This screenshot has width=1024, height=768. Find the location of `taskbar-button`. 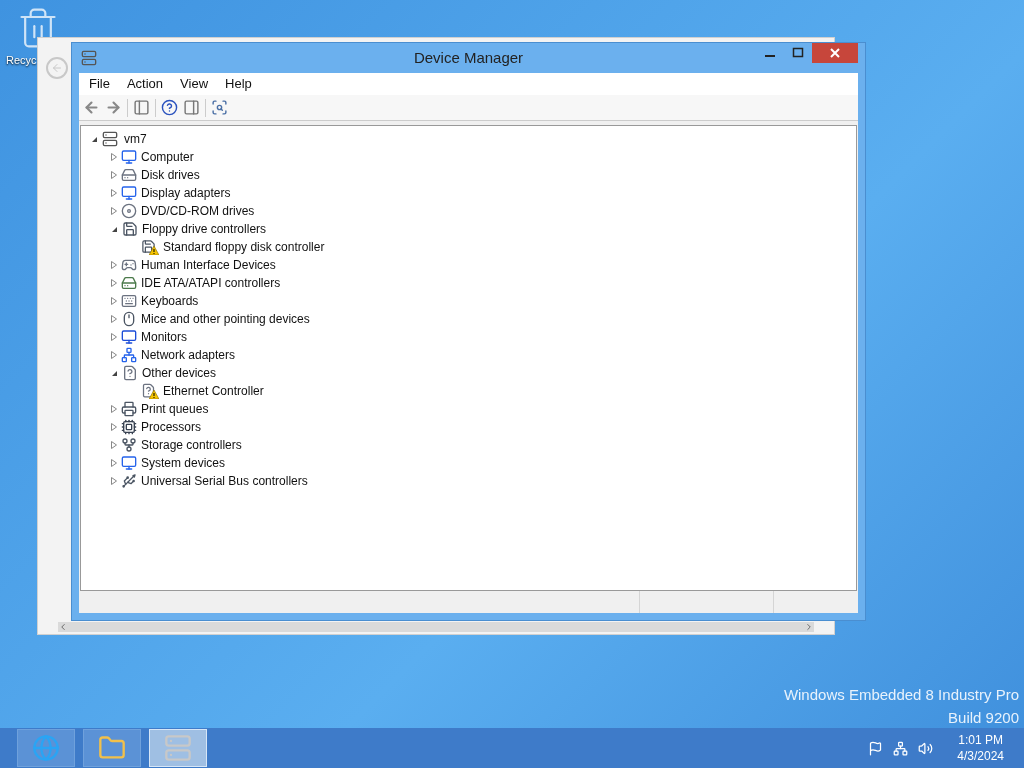

taskbar-button is located at coordinates (112, 748).